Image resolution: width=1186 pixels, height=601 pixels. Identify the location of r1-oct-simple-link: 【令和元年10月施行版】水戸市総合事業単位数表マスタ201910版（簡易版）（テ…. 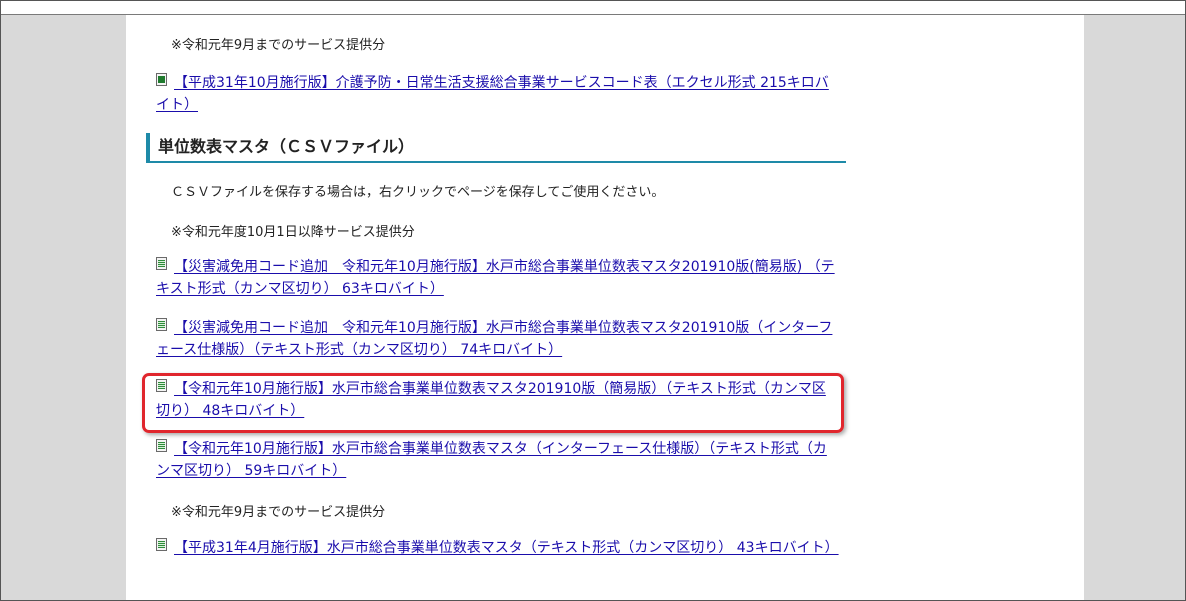
(496, 400).